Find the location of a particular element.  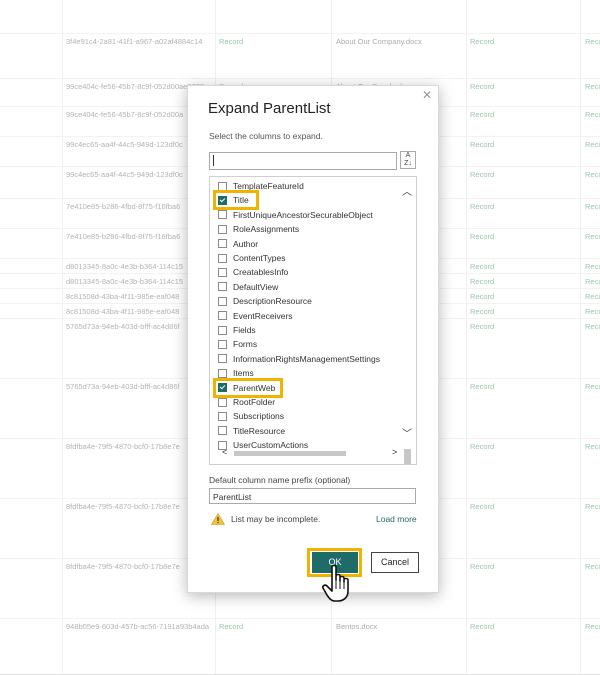

column-label: TitleResource is located at coordinates (259, 430).